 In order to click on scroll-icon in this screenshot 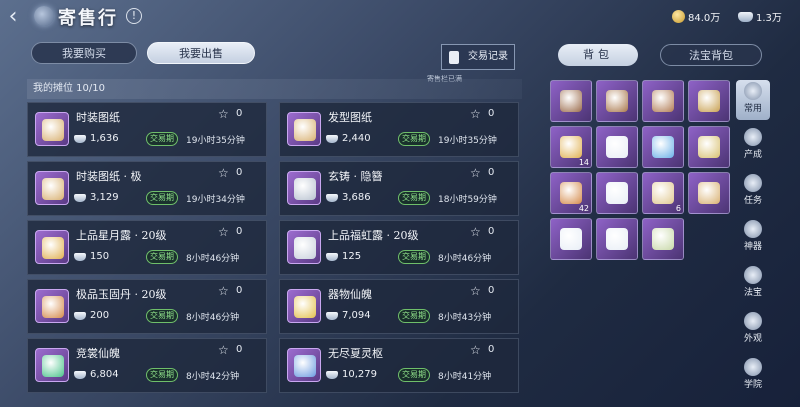, I will do `click(454, 57)`.